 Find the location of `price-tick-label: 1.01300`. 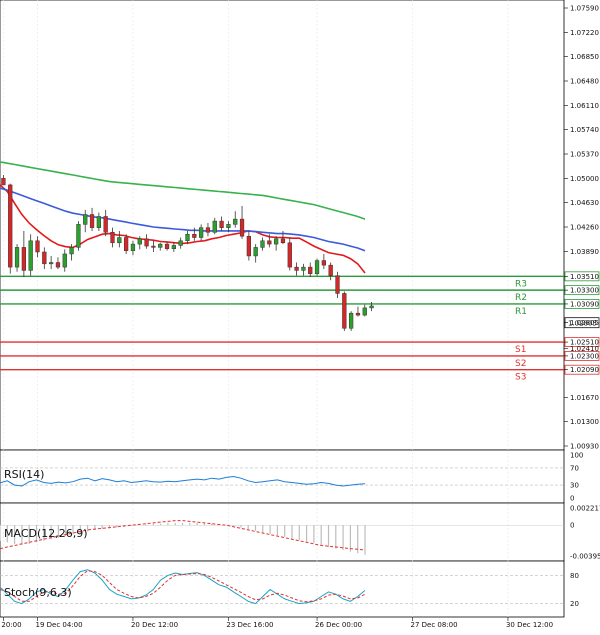

price-tick-label: 1.01300 is located at coordinates (584, 422).